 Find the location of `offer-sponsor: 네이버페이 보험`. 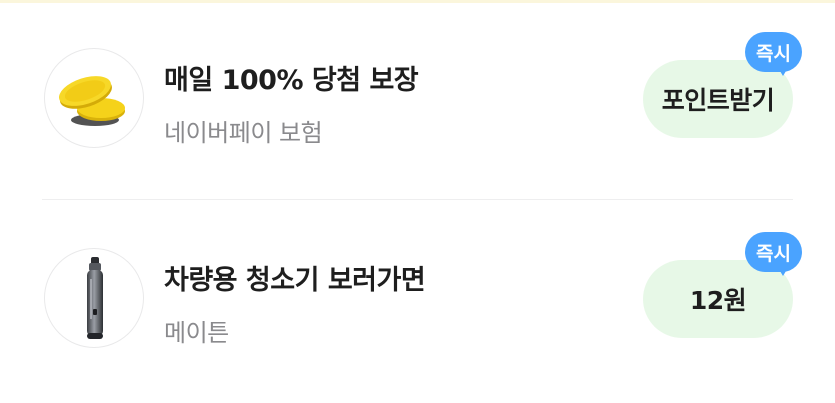

offer-sponsor: 네이버페이 보험 is located at coordinates (243, 133).